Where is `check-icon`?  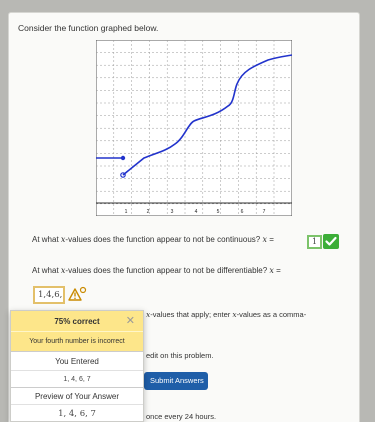 check-icon is located at coordinates (331, 241).